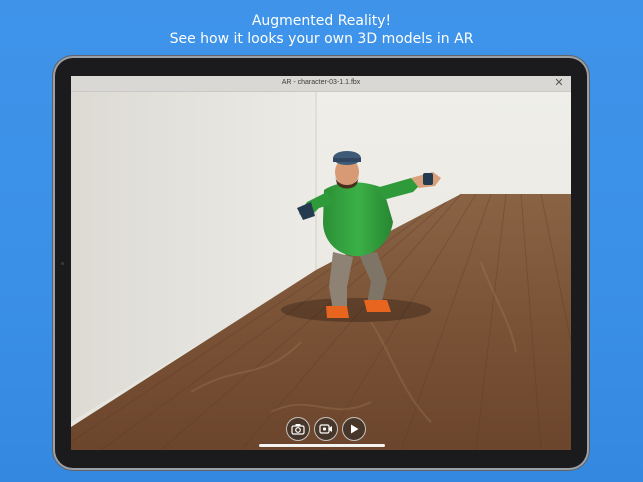  What do you see at coordinates (322, 445) in the screenshot?
I see `home-indicator` at bounding box center [322, 445].